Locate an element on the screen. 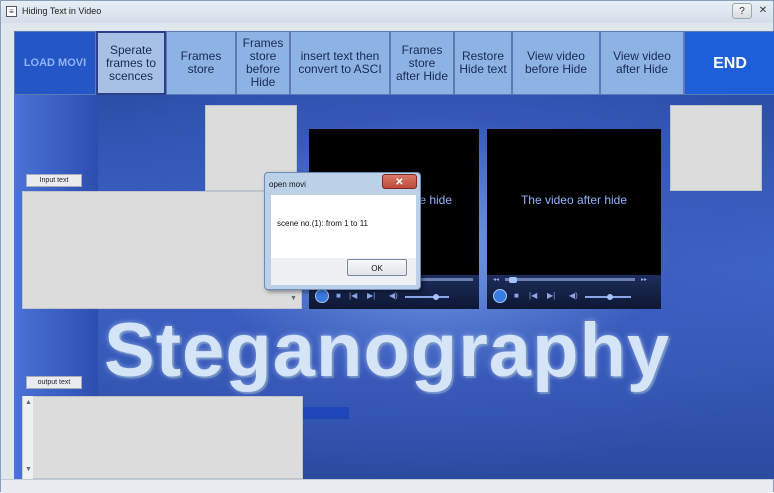  title-bar: ≡ Hiding Text in Video ? ✕ is located at coordinates (387, 12).